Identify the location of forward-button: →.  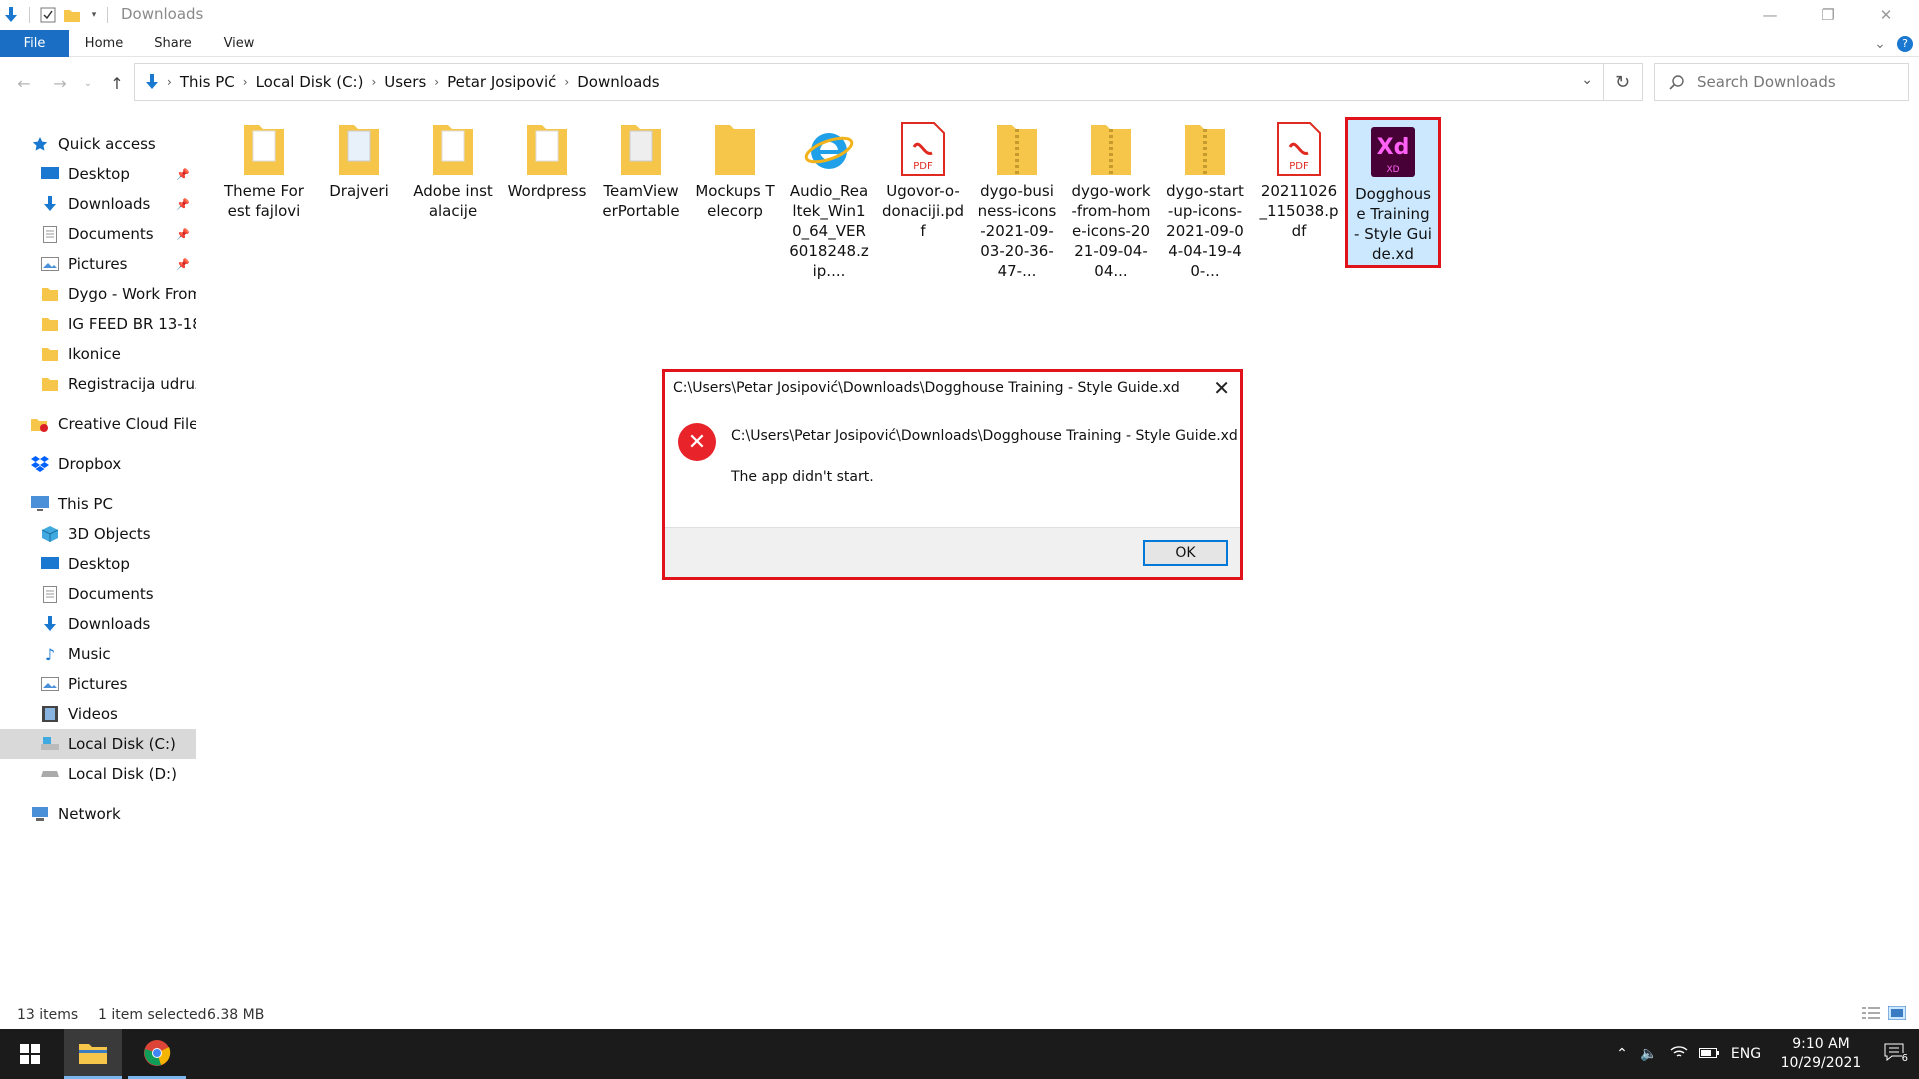
(60, 83).